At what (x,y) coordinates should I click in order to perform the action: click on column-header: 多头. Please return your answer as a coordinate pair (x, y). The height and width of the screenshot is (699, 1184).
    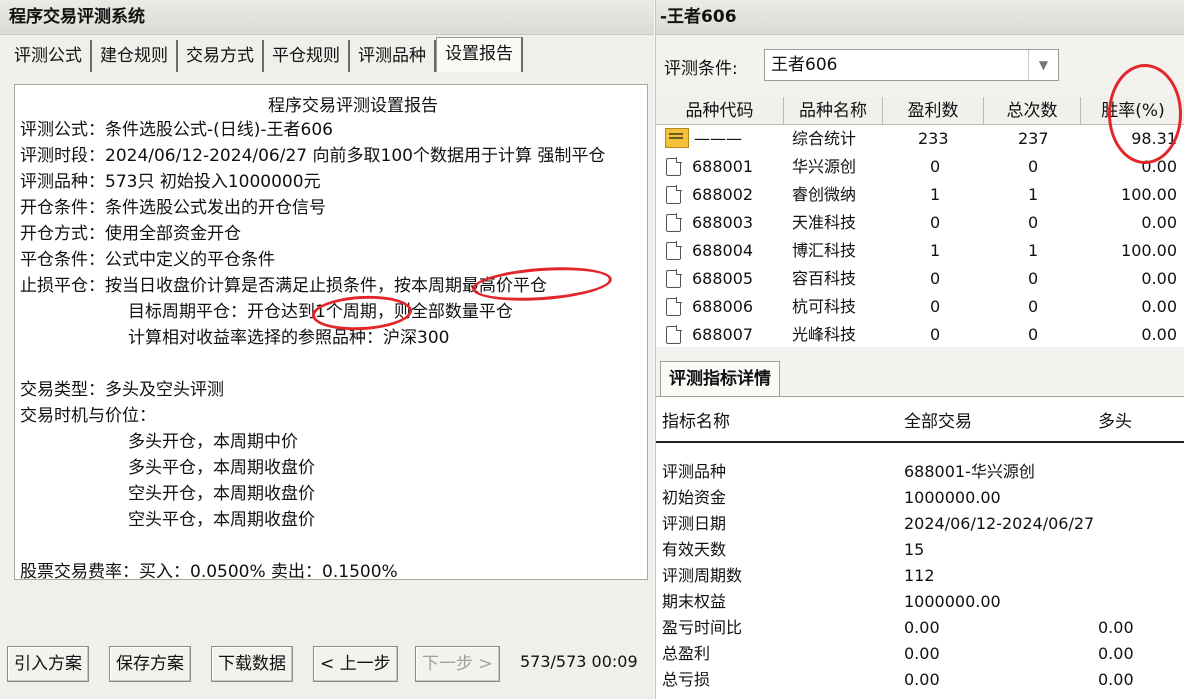
    Looking at the image, I should click on (1115, 422).